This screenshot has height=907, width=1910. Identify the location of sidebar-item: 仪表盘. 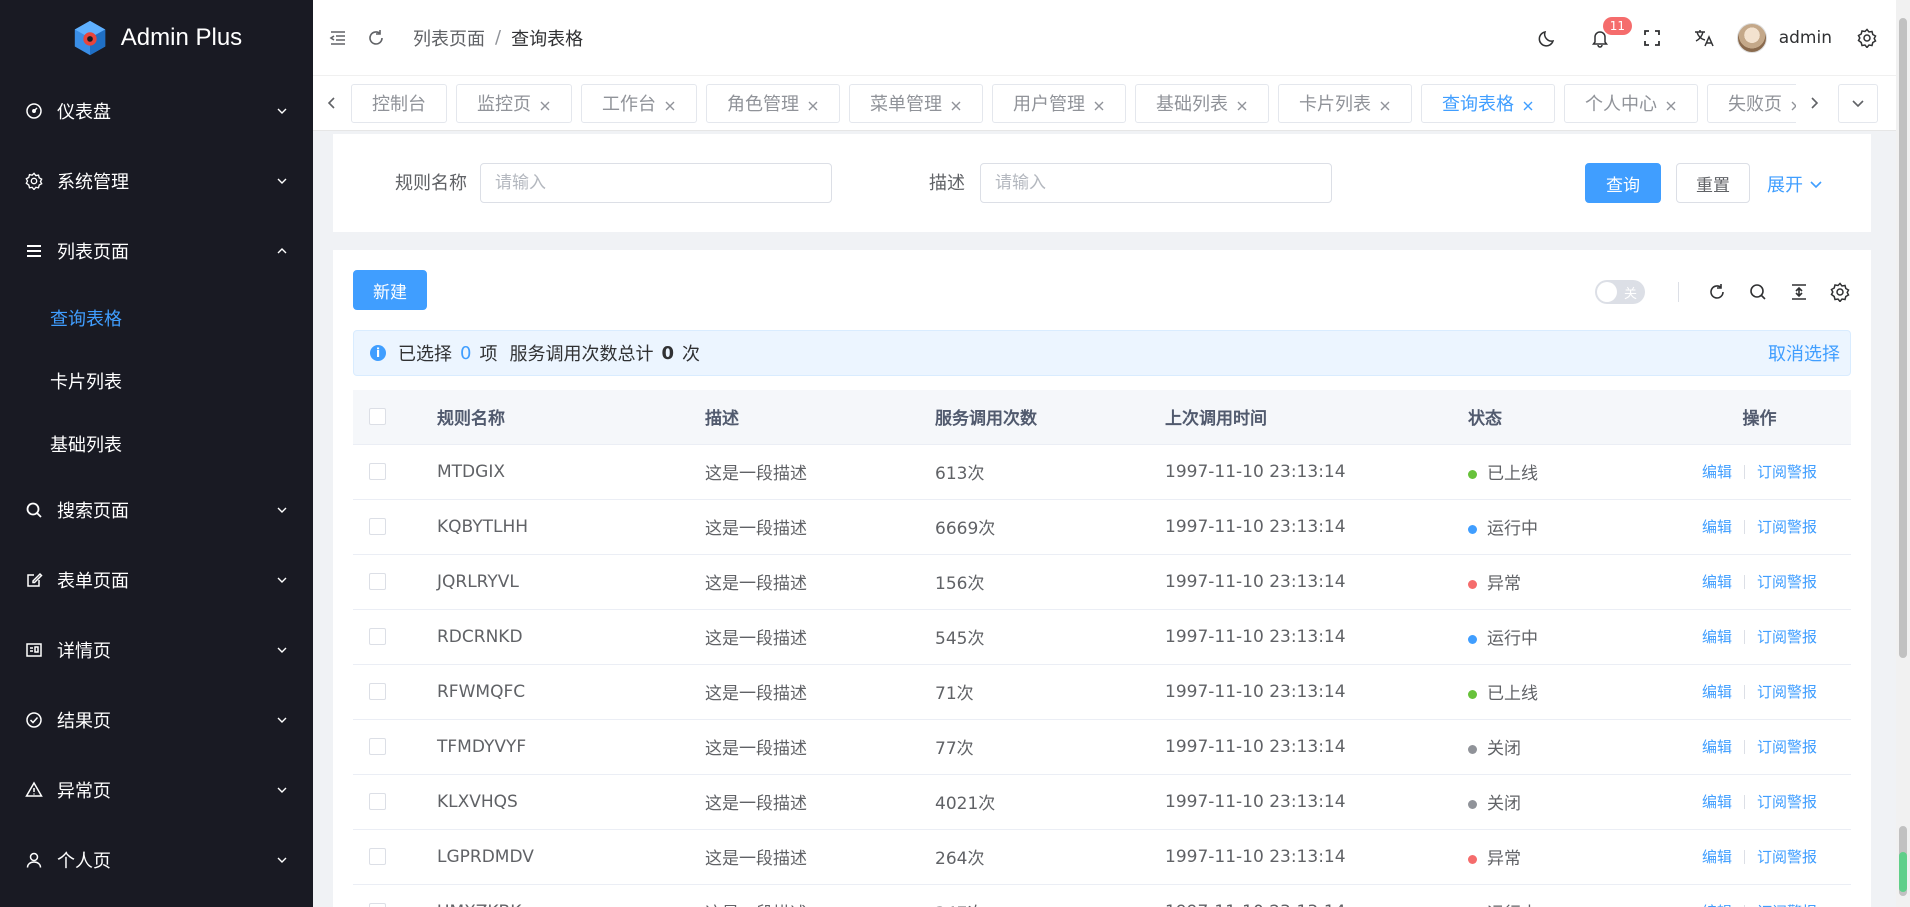
(156, 111).